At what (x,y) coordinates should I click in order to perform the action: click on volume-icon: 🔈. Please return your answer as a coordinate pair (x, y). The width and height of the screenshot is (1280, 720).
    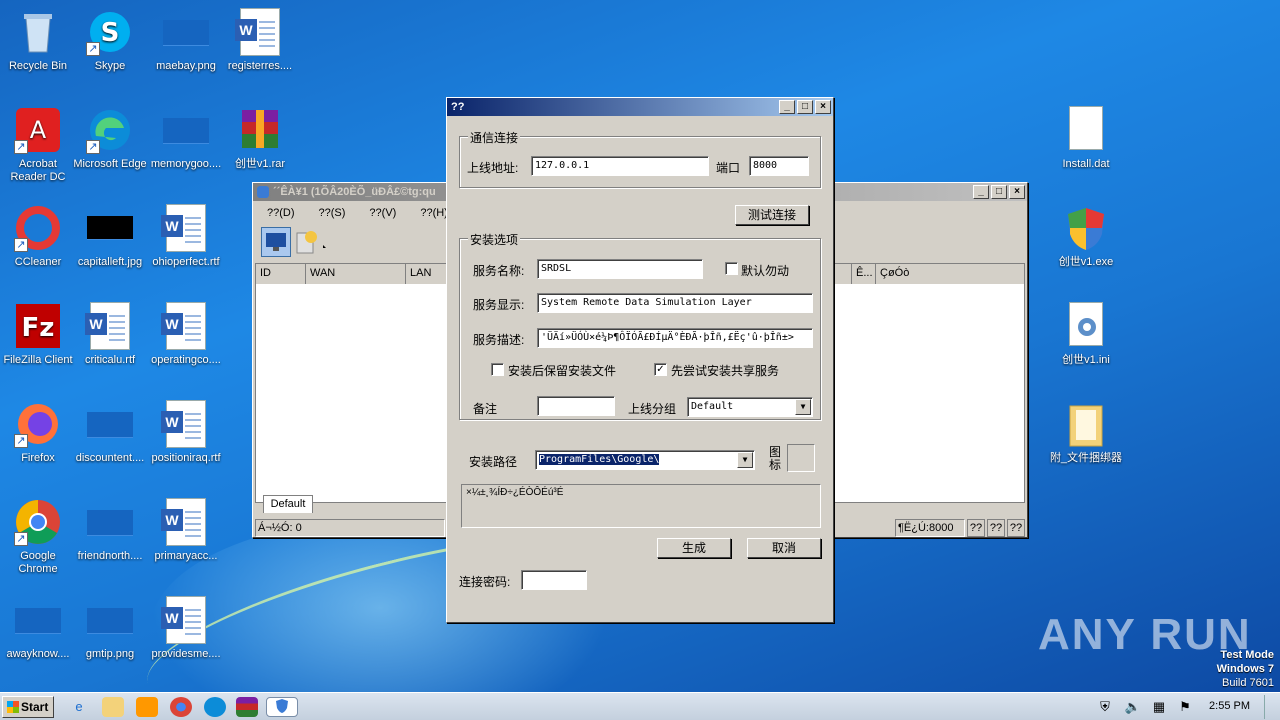
    Looking at the image, I should click on (1133, 707).